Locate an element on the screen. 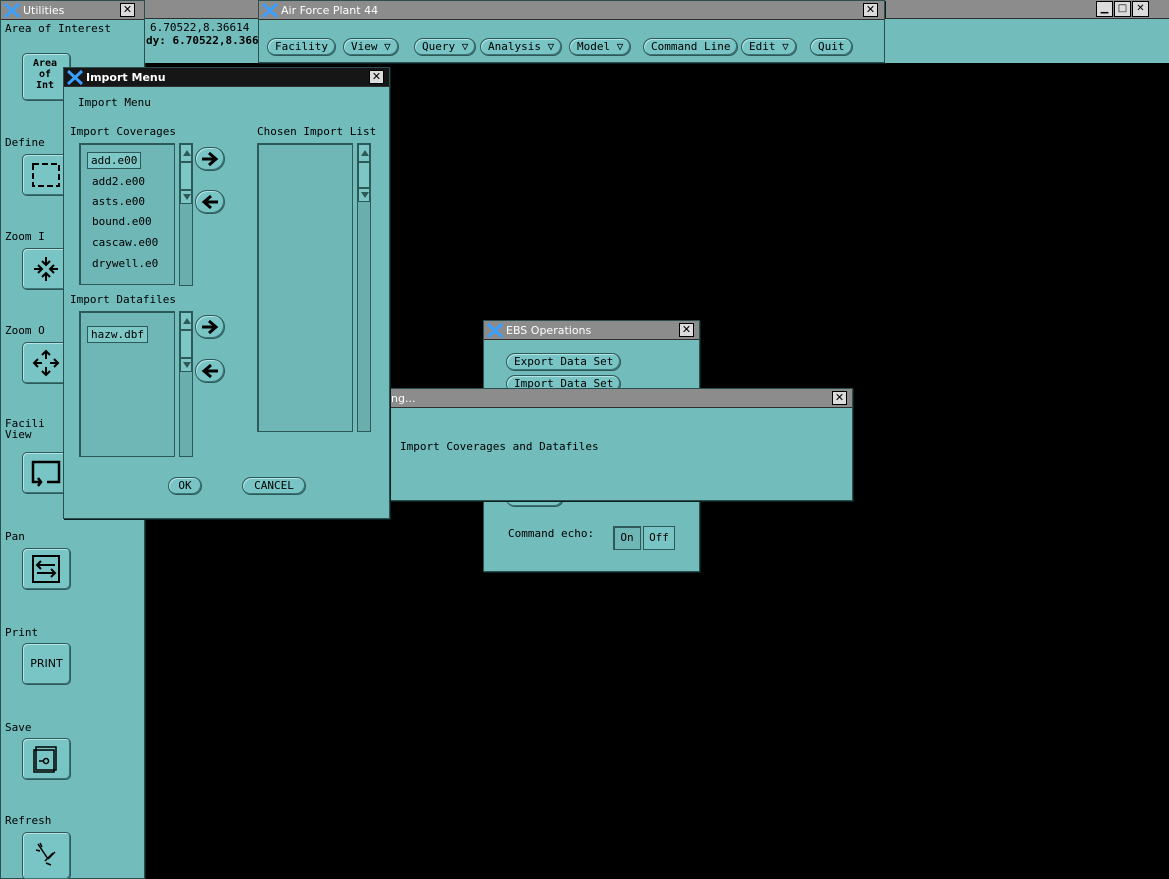 The height and width of the screenshot is (879, 1169). refresh-broom-icon is located at coordinates (45, 854).